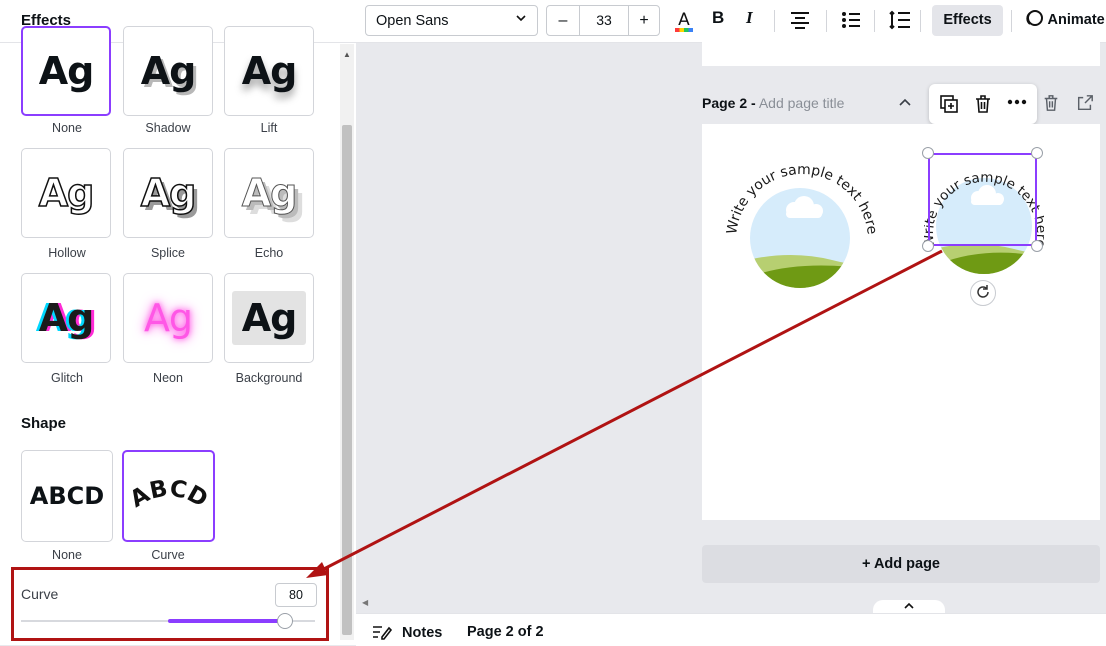 This screenshot has height=646, width=1106. I want to click on font-size-stepper: – 33 +, so click(603, 20).